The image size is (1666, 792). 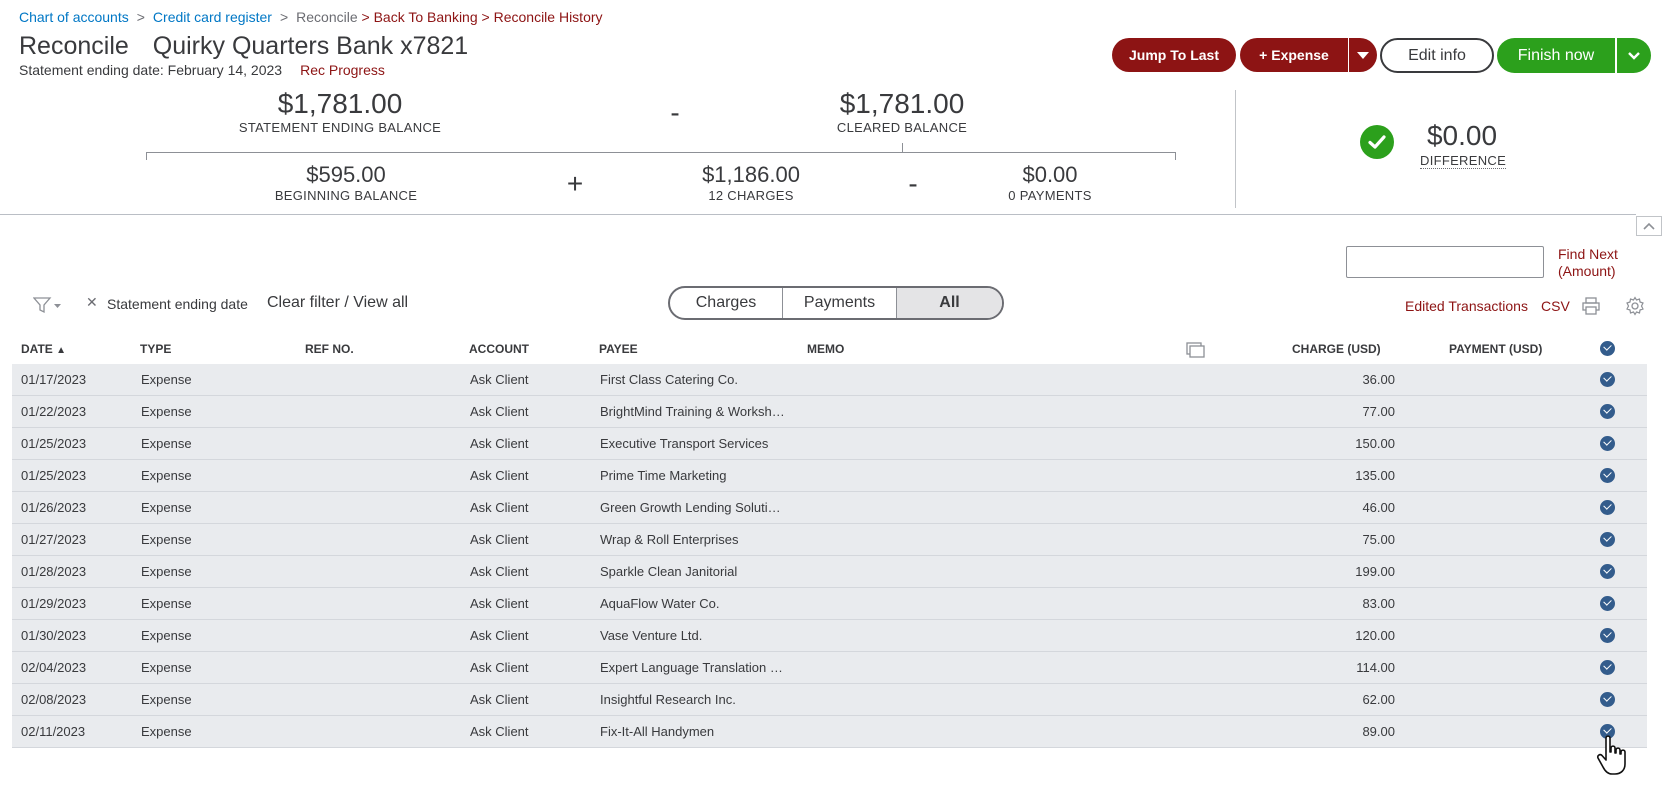 What do you see at coordinates (54, 571) in the screenshot?
I see `cell-date: 01/28/2023` at bounding box center [54, 571].